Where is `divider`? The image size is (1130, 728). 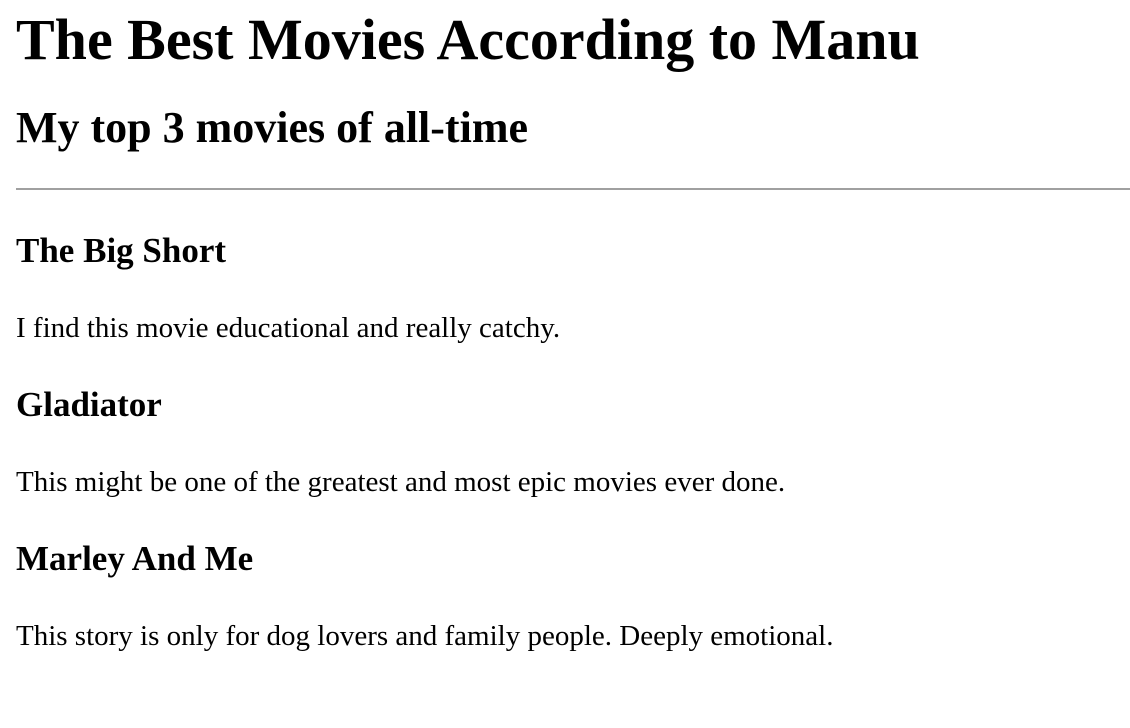
divider is located at coordinates (573, 189).